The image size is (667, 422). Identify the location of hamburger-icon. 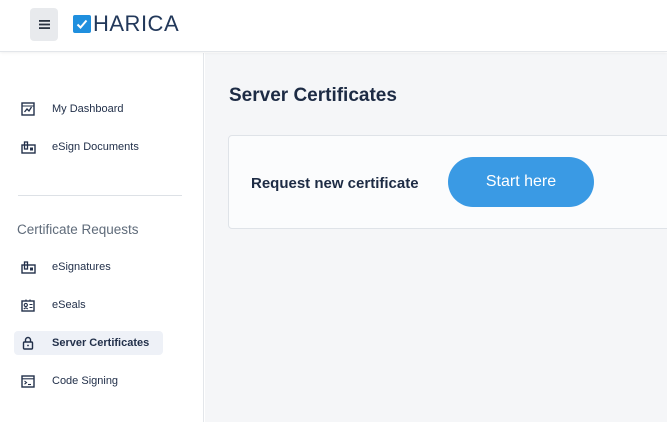
(44, 24).